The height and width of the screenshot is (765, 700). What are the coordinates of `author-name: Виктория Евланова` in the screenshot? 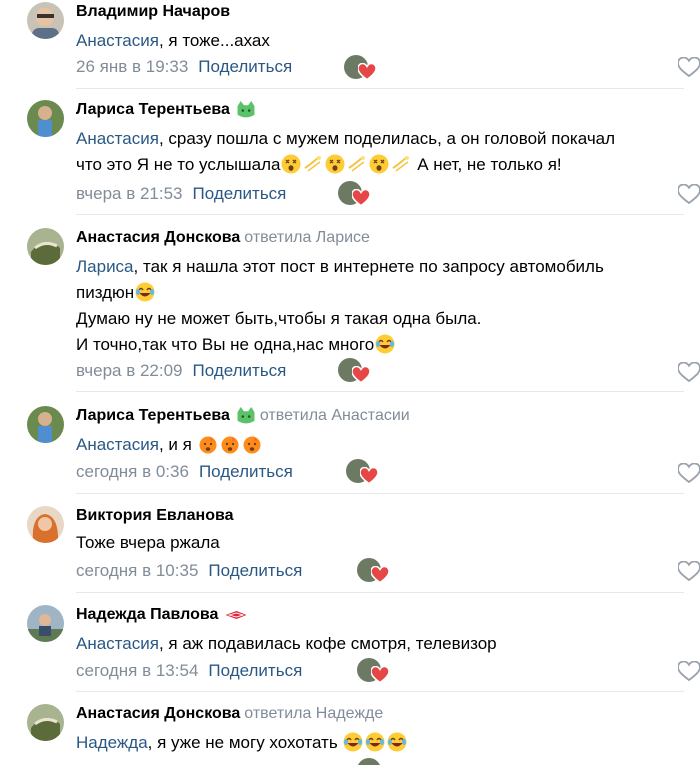 It's located at (155, 515).